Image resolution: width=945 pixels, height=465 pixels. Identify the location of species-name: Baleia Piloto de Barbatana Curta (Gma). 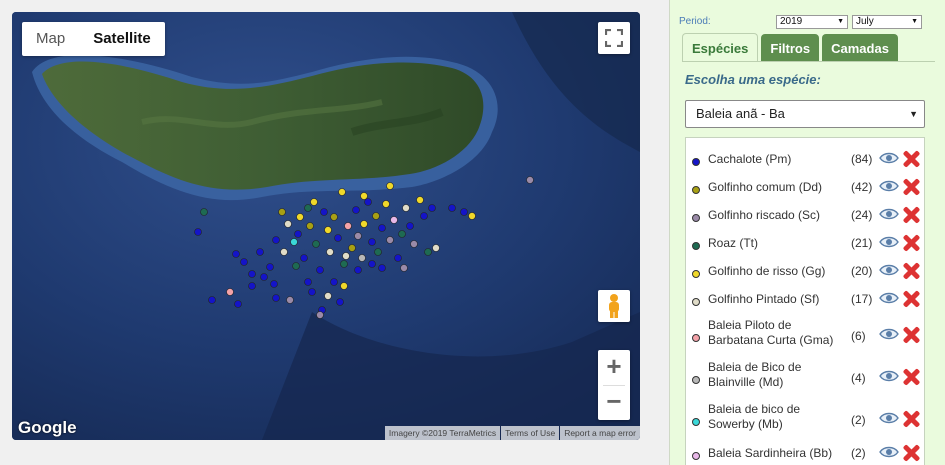
(771, 332).